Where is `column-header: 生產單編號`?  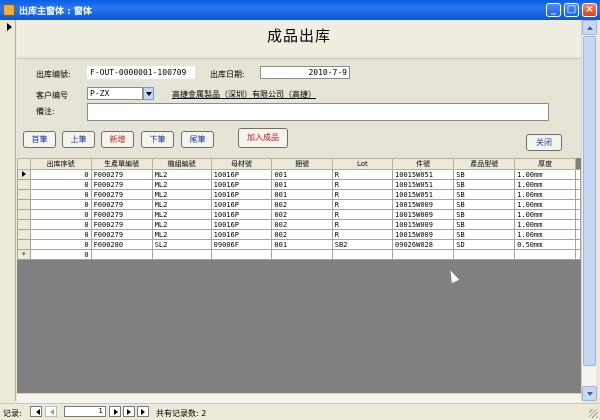 column-header: 生產單編號 is located at coordinates (121, 164).